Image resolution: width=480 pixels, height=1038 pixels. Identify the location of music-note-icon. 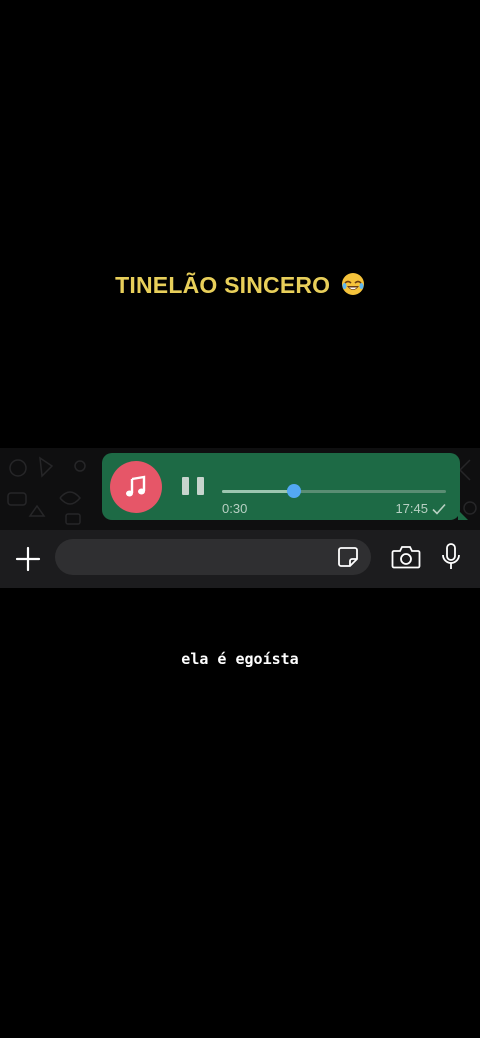
(136, 486).